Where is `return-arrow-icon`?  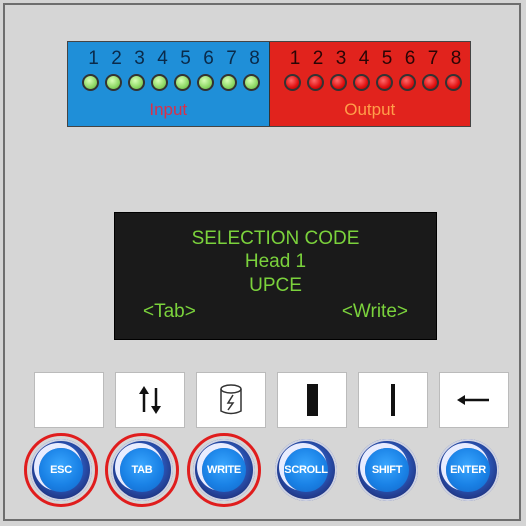 return-arrow-icon is located at coordinates (474, 400).